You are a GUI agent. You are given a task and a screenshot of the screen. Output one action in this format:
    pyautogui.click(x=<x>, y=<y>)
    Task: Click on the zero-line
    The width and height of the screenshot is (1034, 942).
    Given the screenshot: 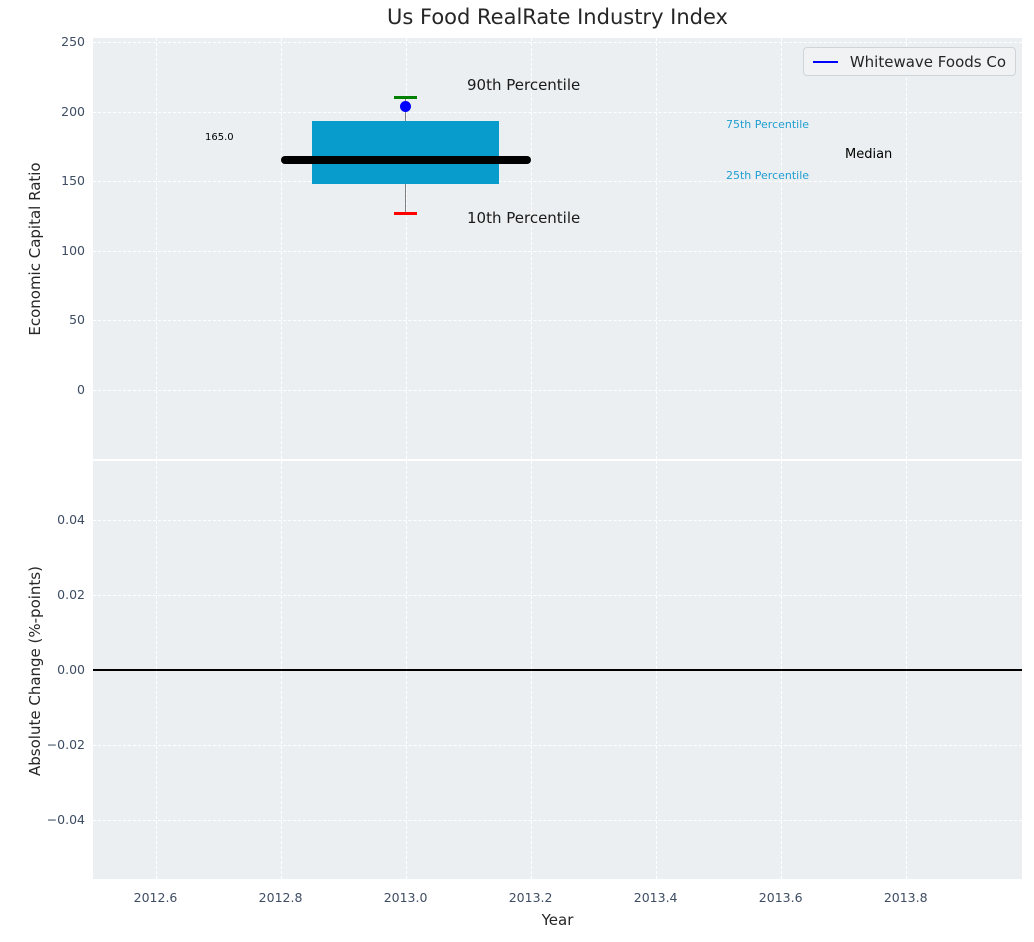 What is the action you would take?
    pyautogui.click(x=557, y=670)
    